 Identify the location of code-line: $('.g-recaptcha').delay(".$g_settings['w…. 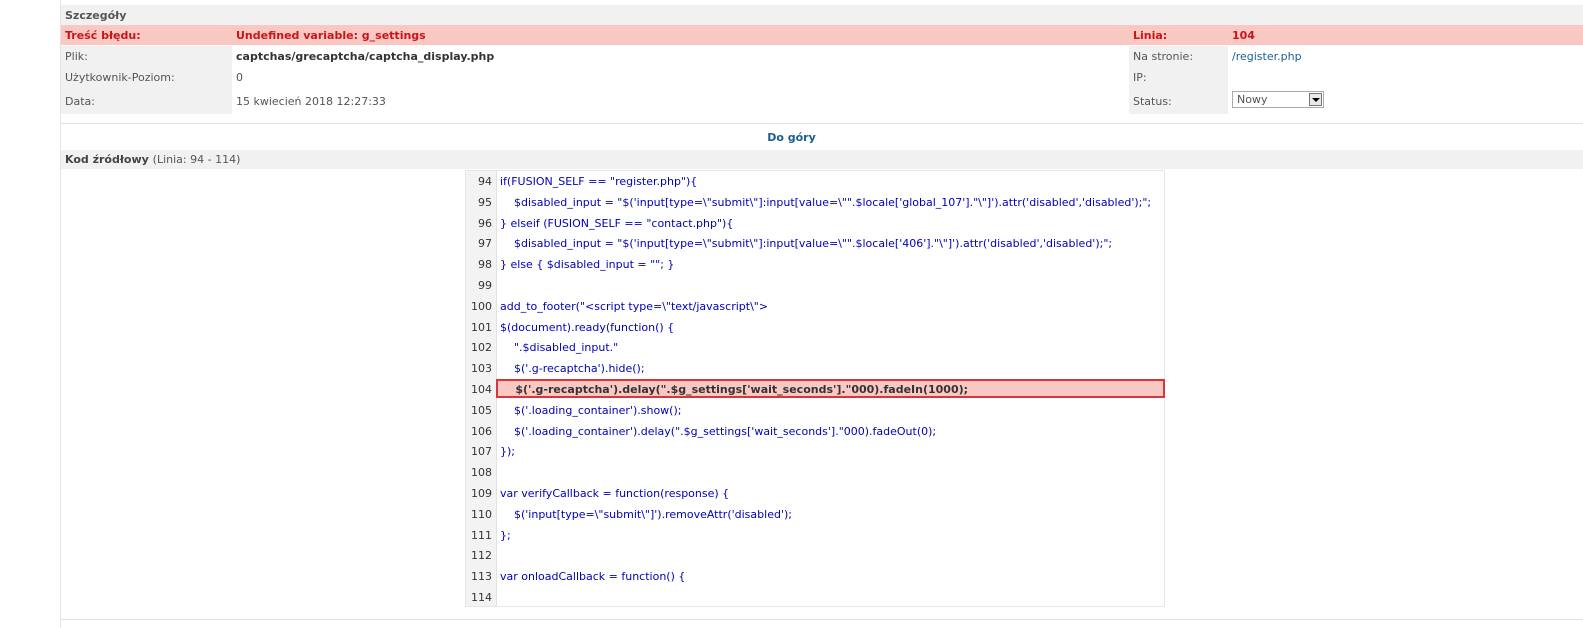
(734, 389).